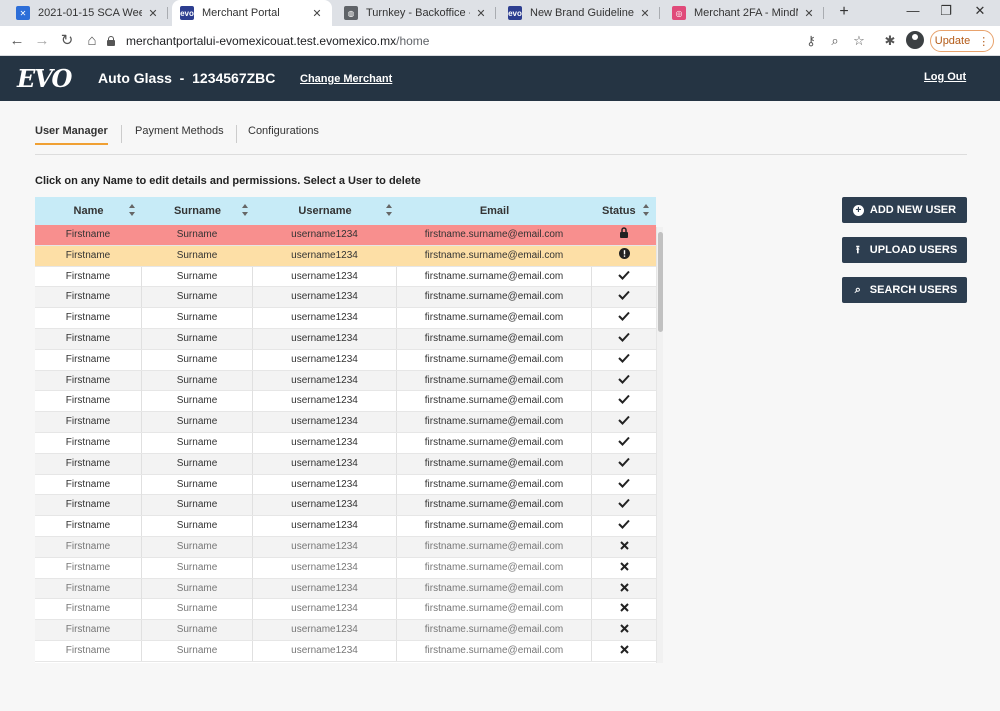 Image resolution: width=1000 pixels, height=711 pixels. I want to click on browser-tab: ◎ Merchant 2FA - MindMeiste ✕, so click(744, 13).